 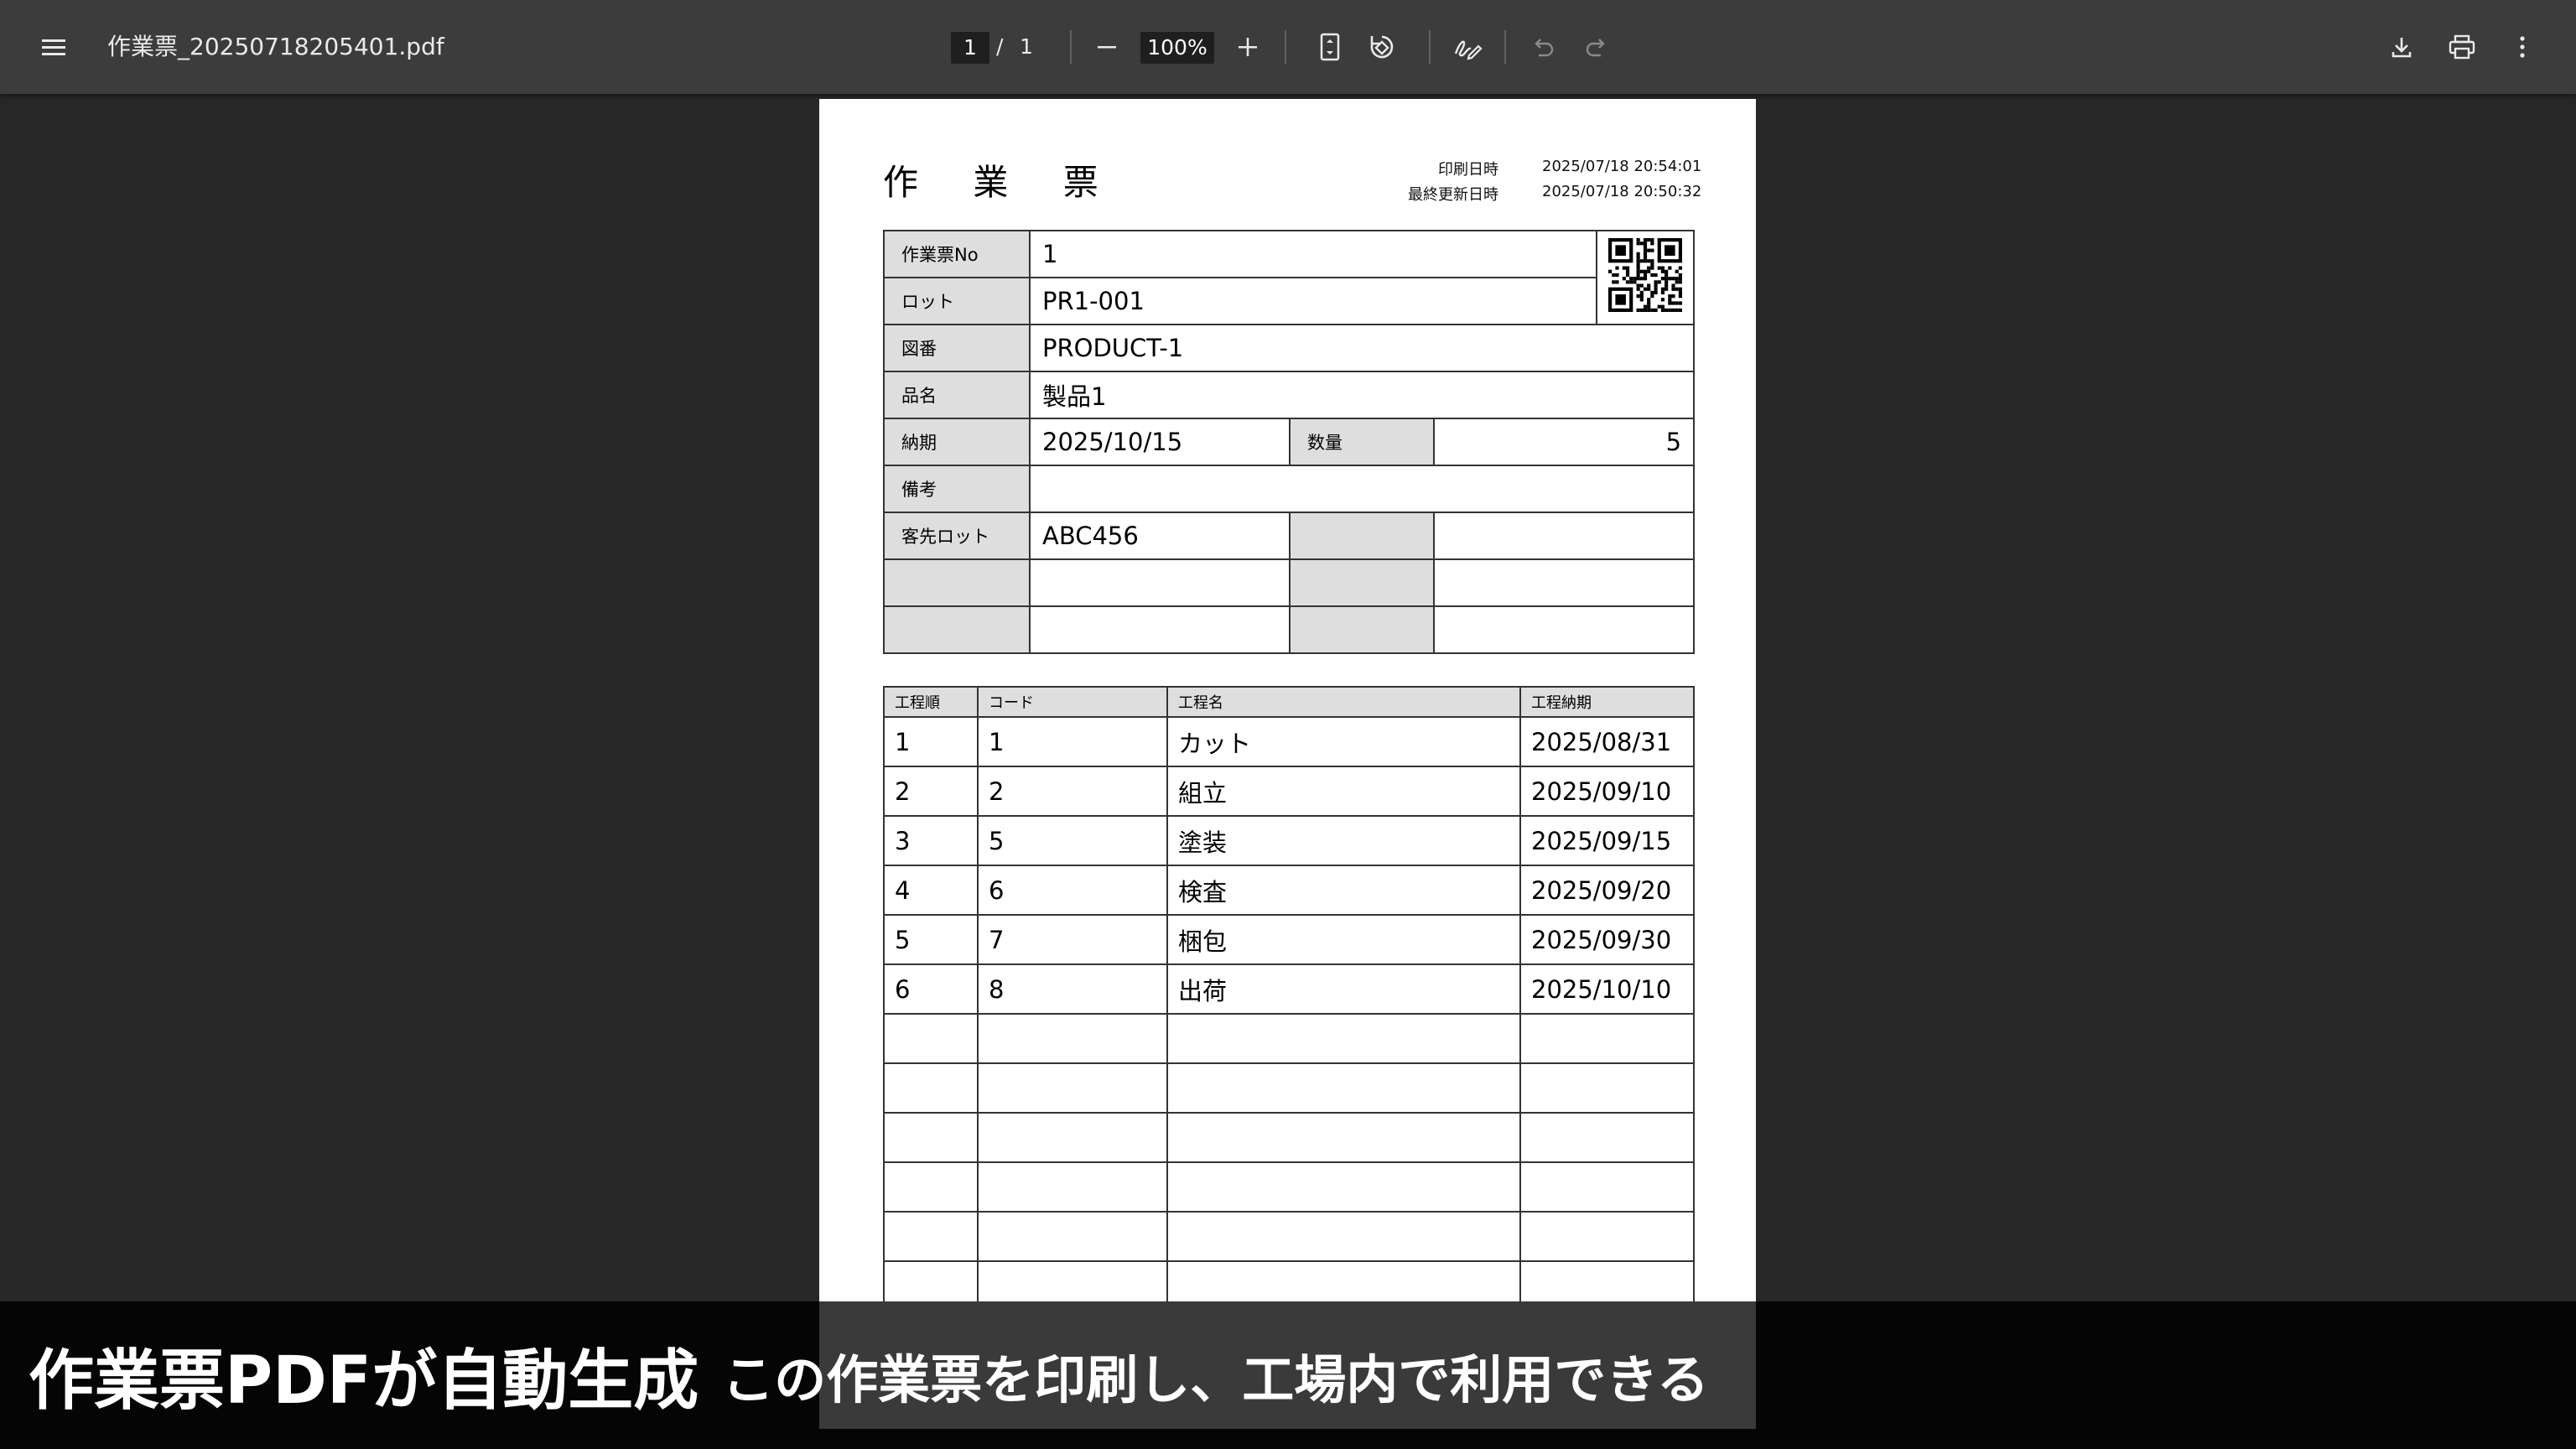 I want to click on print-button, so click(x=2461, y=46).